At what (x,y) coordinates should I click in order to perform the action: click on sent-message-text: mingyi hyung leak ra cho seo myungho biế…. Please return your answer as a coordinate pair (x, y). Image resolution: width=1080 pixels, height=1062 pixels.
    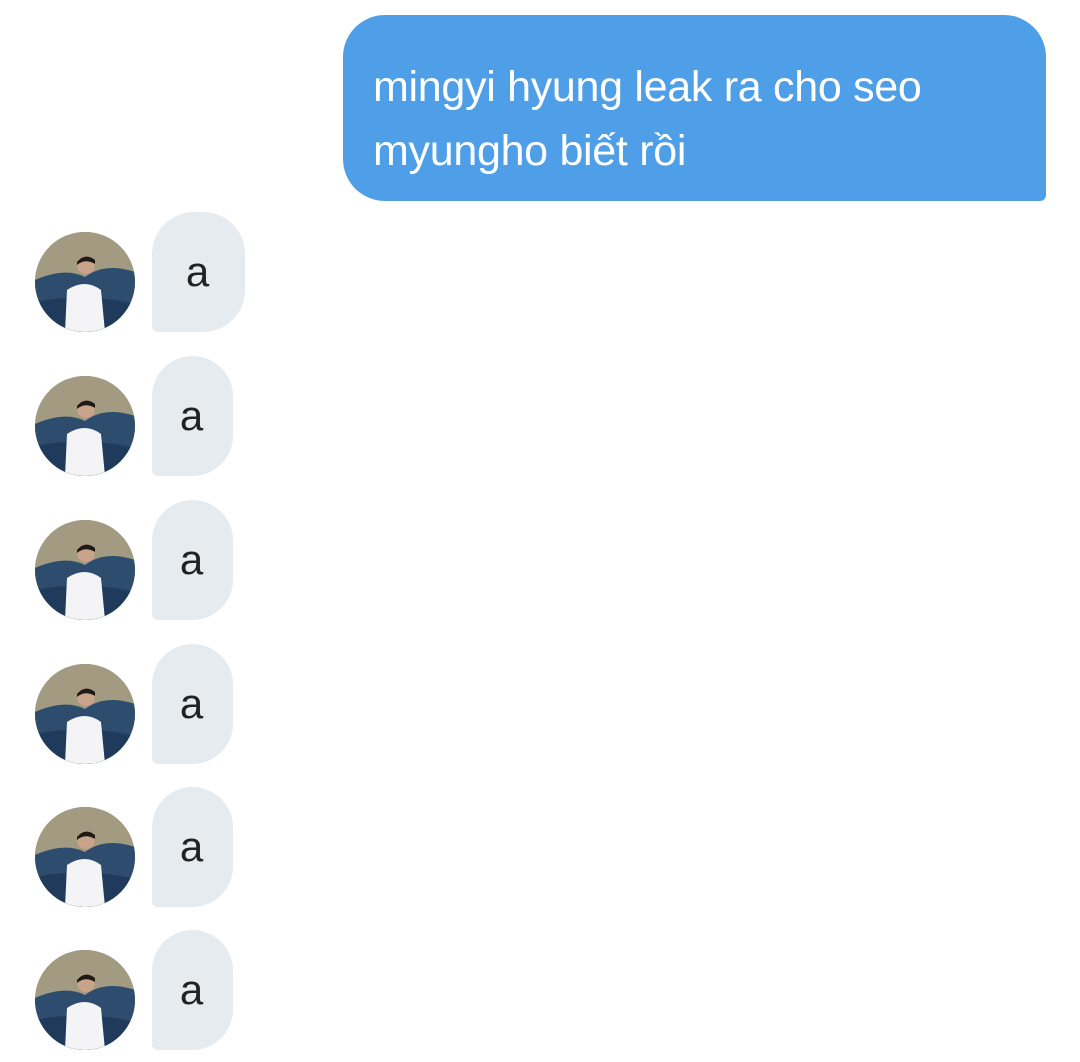
    Looking at the image, I should click on (647, 119).